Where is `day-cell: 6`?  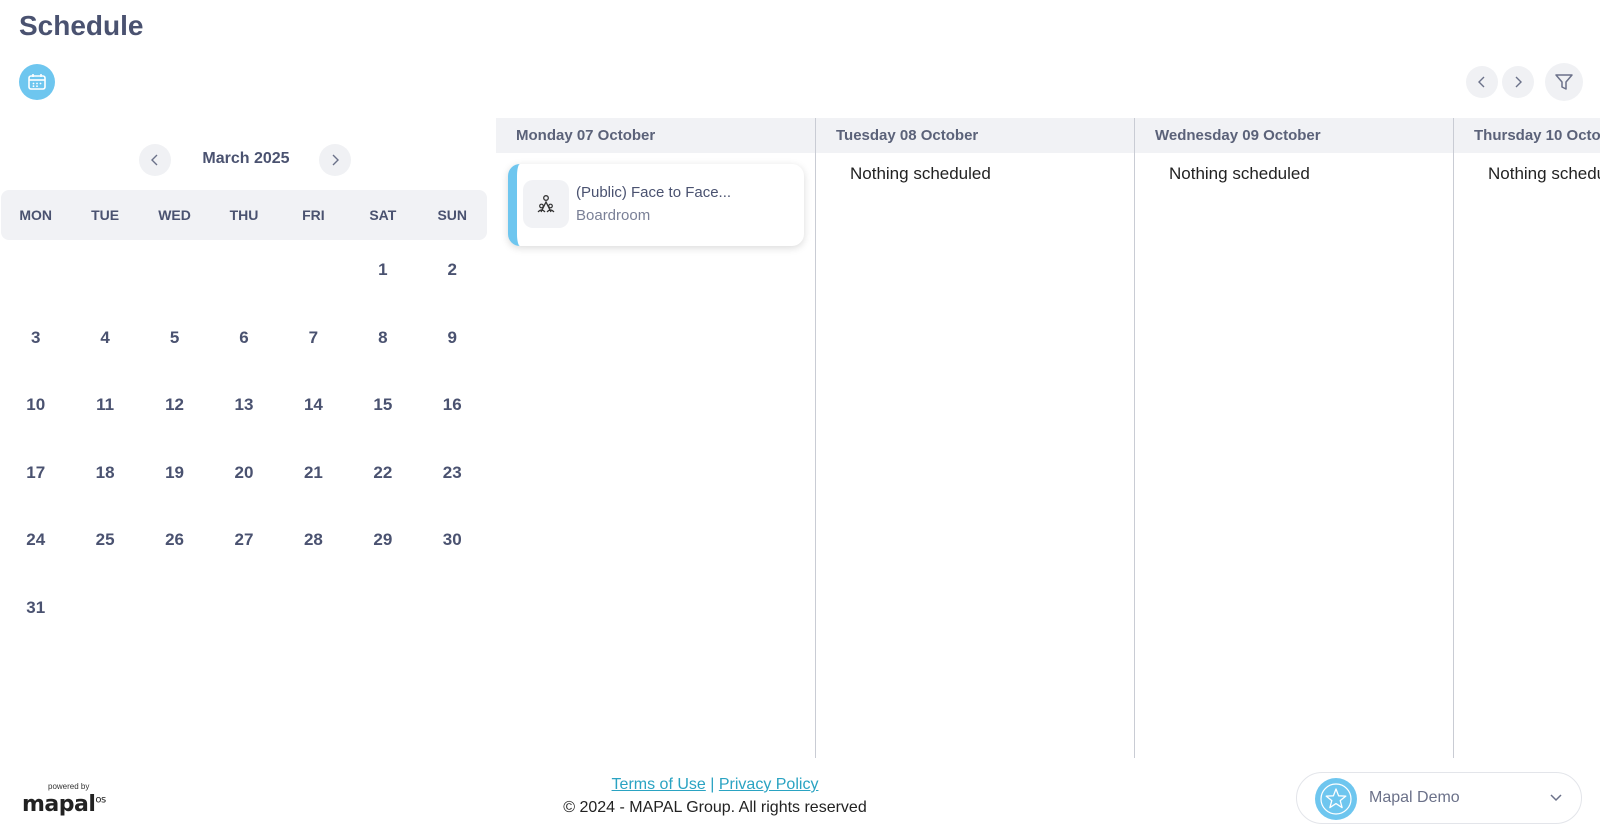 day-cell: 6 is located at coordinates (243, 342).